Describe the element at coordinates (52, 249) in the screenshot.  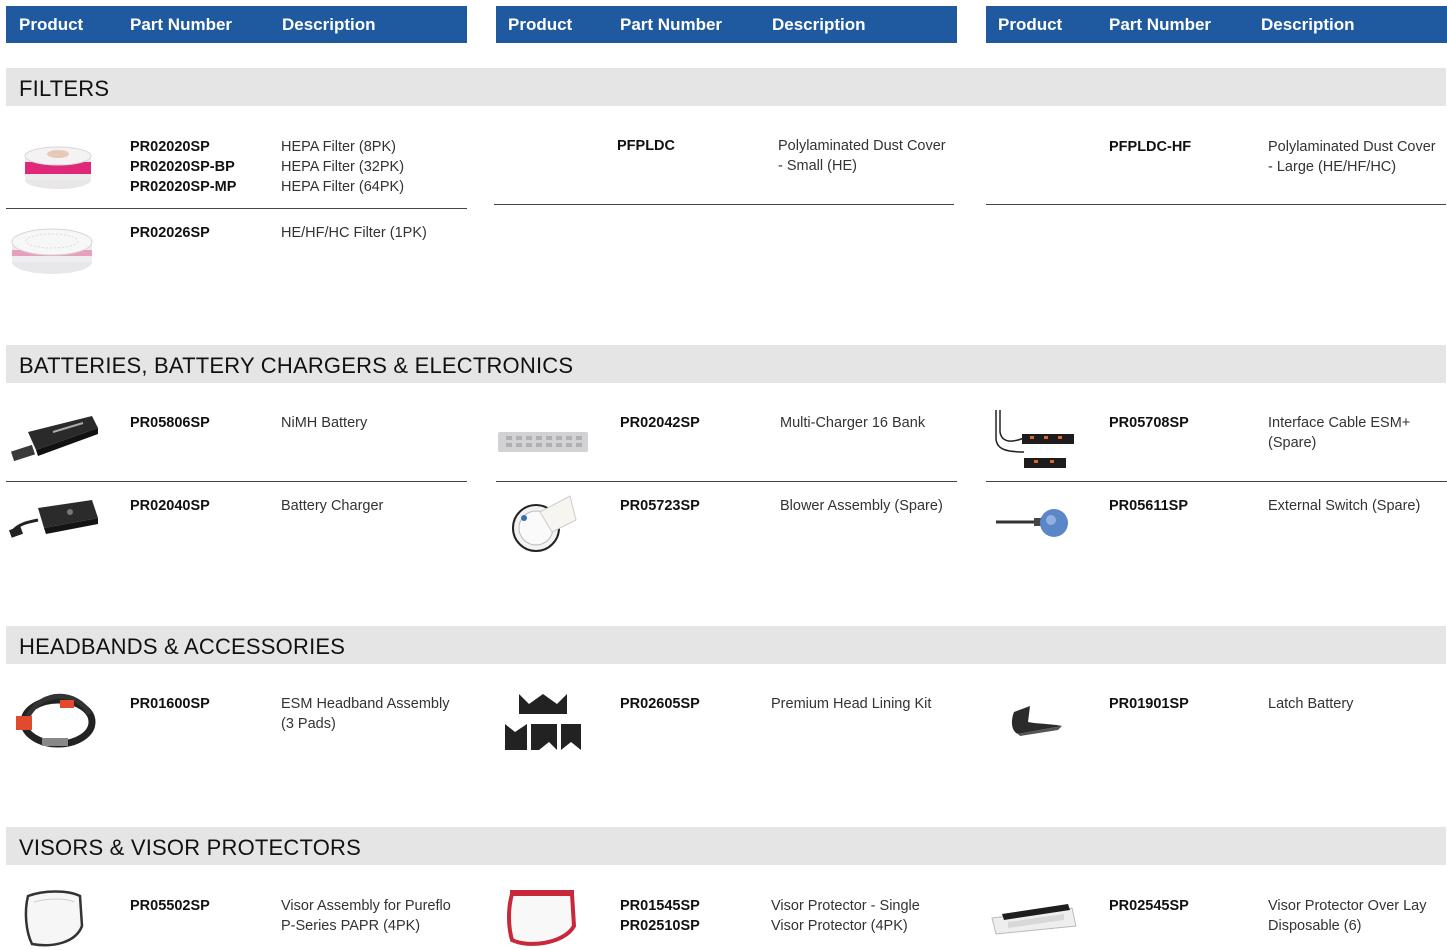
I see `he-hf-hc-filter-image` at that location.